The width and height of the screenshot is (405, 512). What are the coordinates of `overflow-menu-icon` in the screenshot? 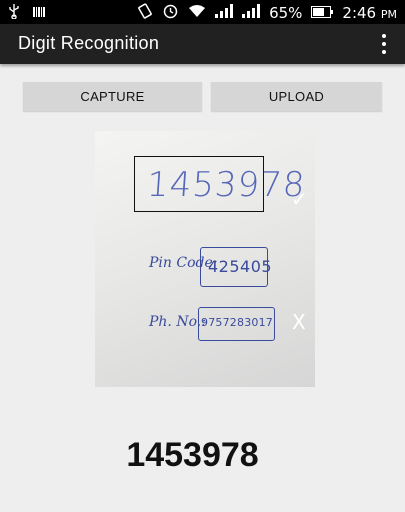 It's located at (384, 44).